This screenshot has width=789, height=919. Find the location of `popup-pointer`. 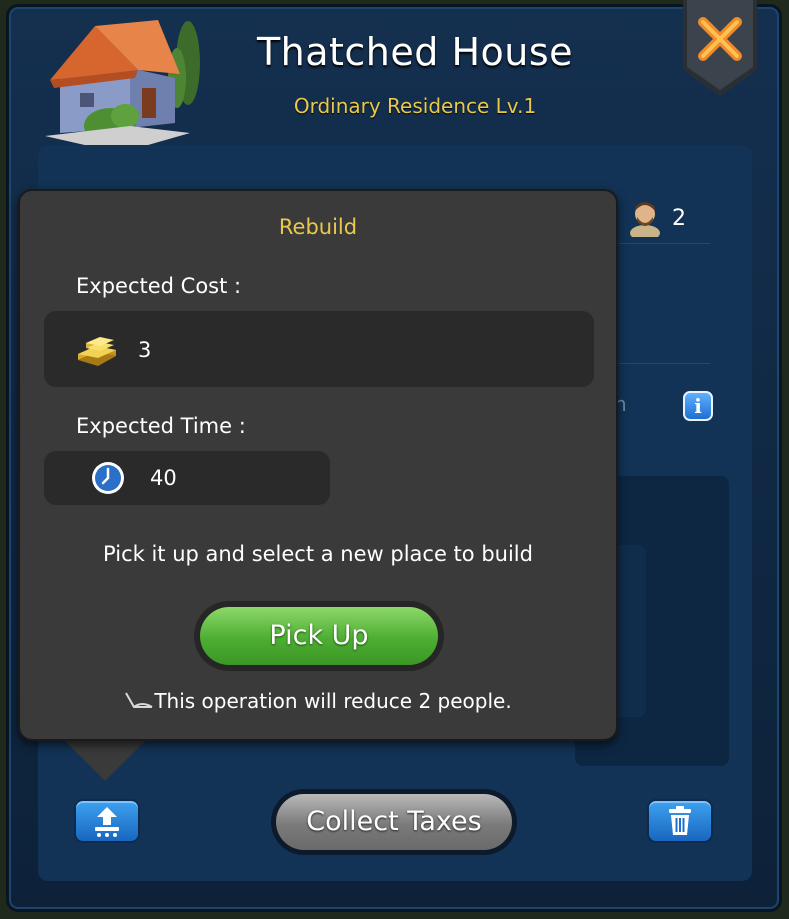

popup-pointer is located at coordinates (105, 760).